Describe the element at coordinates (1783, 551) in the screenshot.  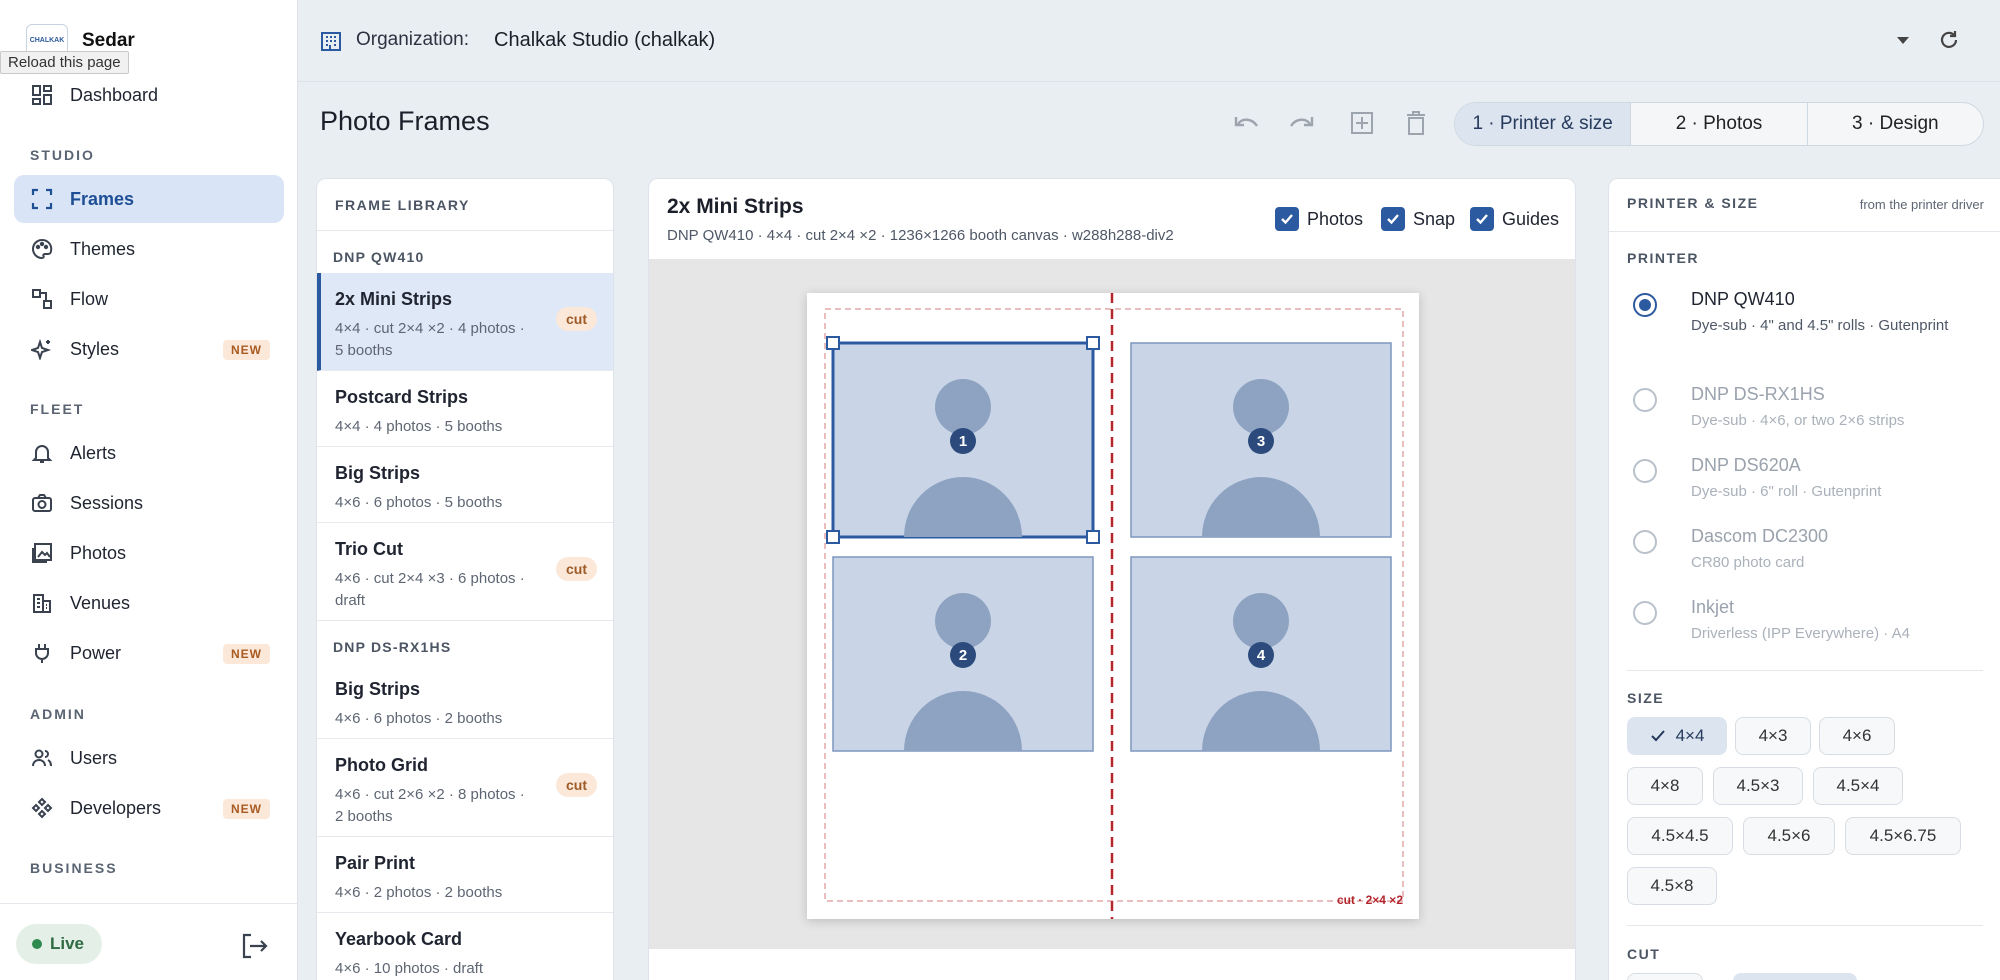
I see `printer-option-dascom-dc2300: Dascom DC2300 CR80 photo card` at that location.